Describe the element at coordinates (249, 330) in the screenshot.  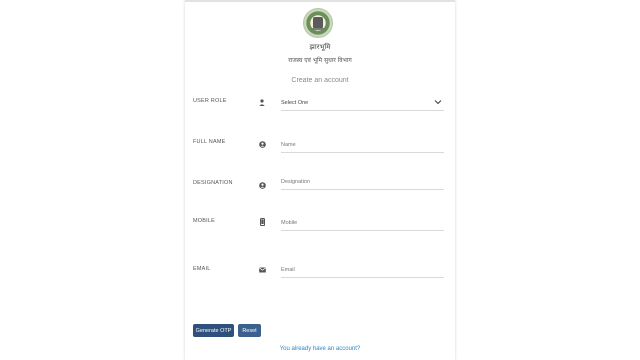
I see `reset-button: Reset` at that location.